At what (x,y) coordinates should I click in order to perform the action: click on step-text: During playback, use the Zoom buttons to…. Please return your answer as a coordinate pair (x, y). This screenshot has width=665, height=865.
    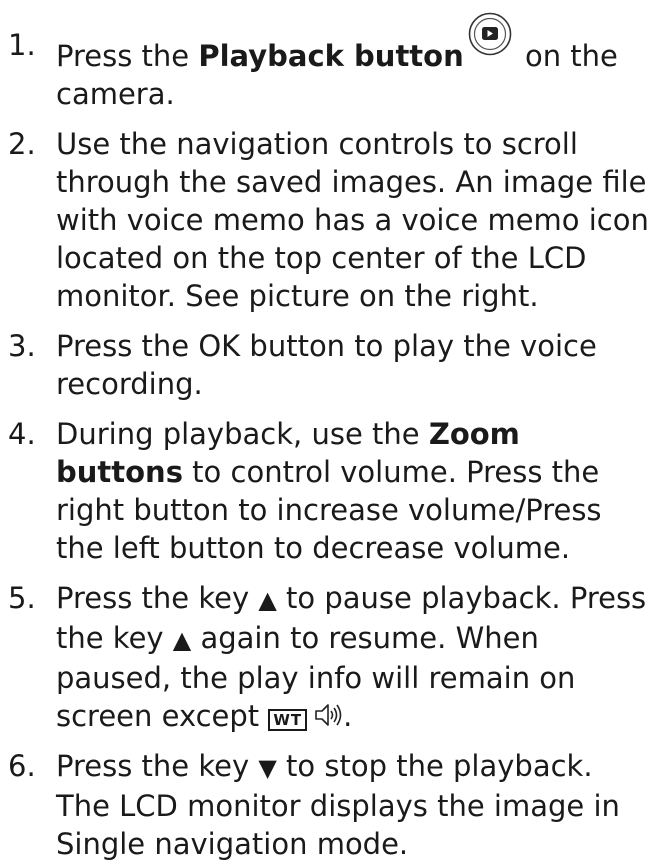
    Looking at the image, I should click on (329, 491).